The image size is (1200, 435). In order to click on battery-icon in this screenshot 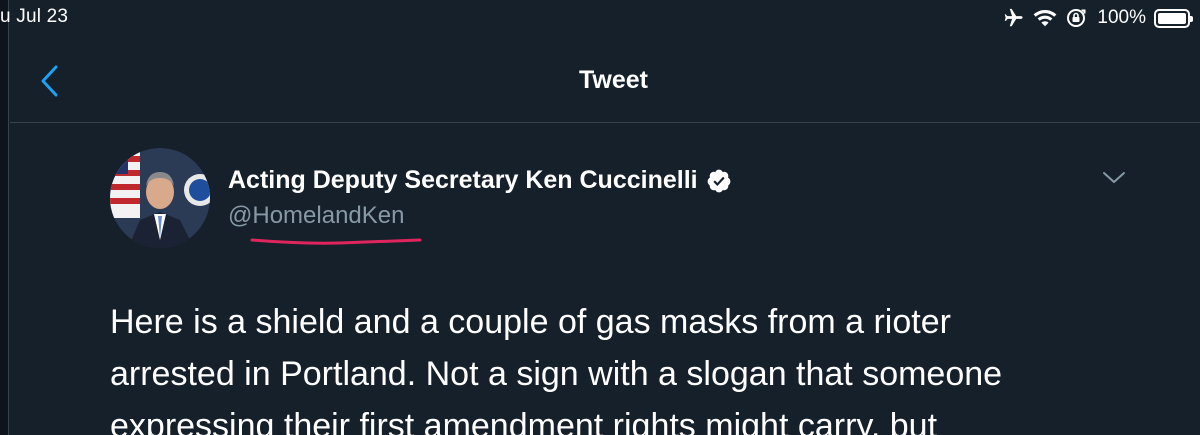, I will do `click(1173, 18)`.